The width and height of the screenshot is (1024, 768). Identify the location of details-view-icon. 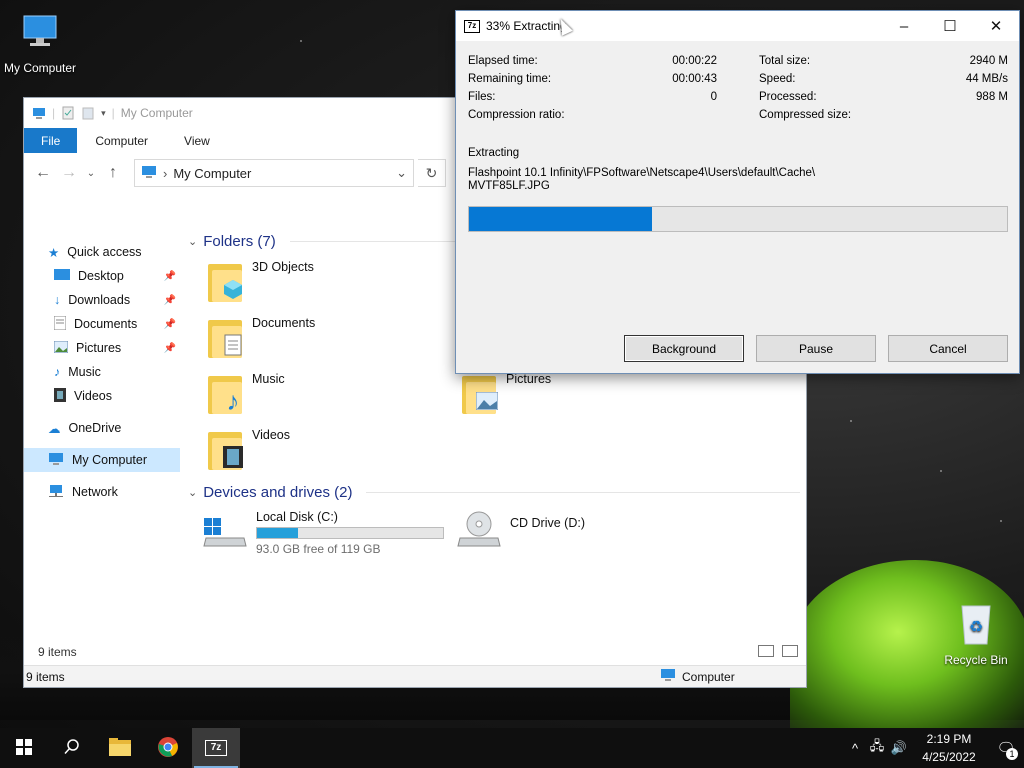
(766, 651).